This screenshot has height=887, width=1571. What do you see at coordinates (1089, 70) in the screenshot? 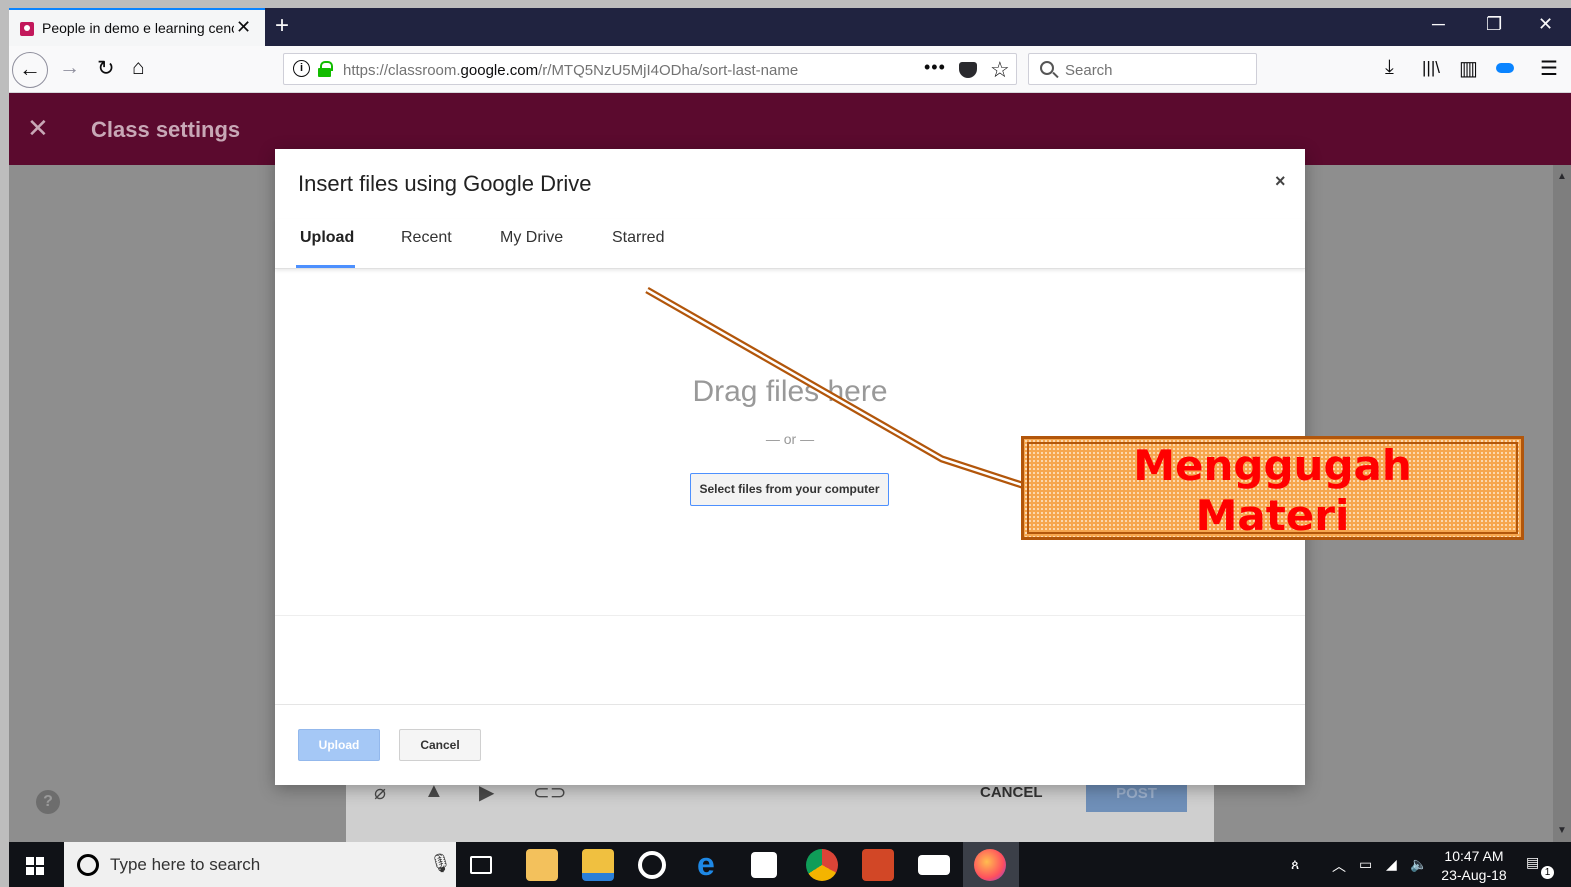
I see `search-placeholder: Search` at bounding box center [1089, 70].